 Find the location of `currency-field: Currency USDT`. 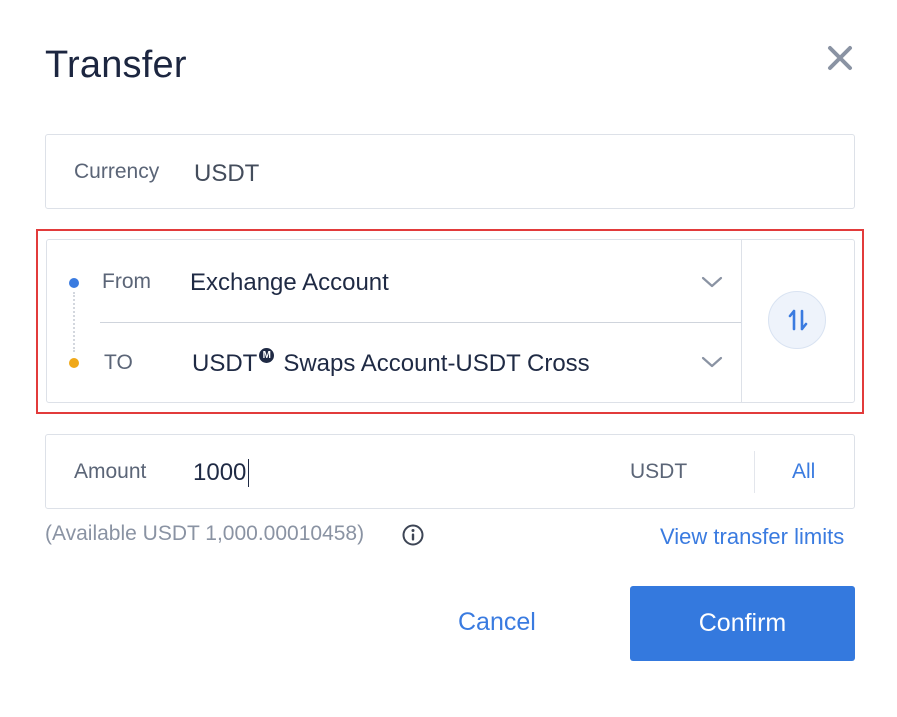

currency-field: Currency USDT is located at coordinates (450, 171).